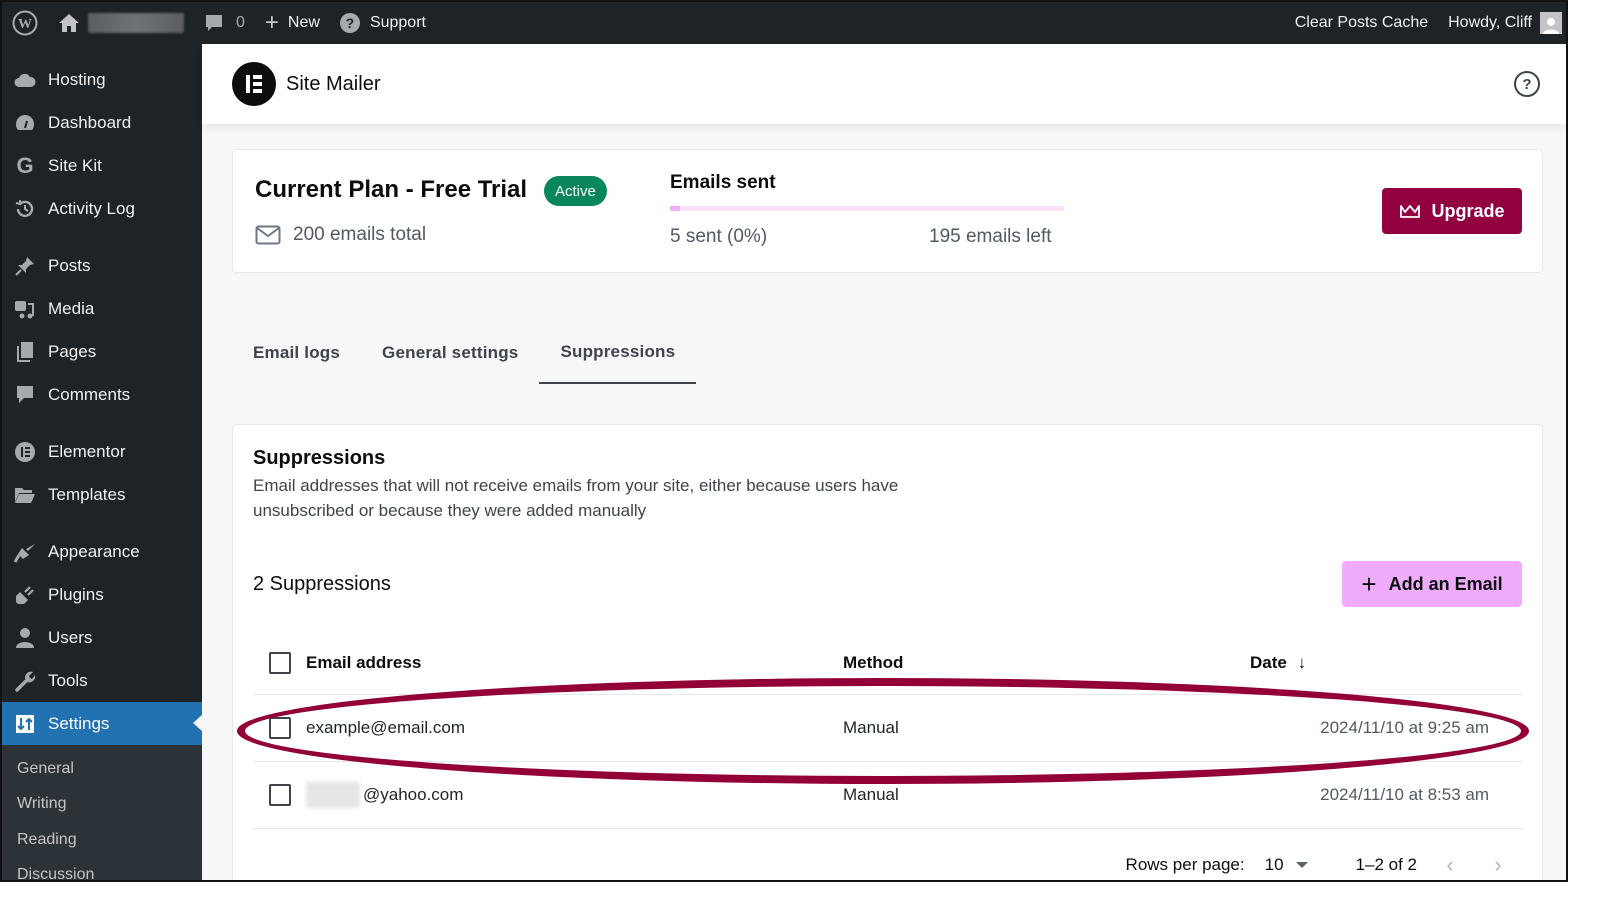  I want to click on elementor-logo-icon, so click(254, 84).